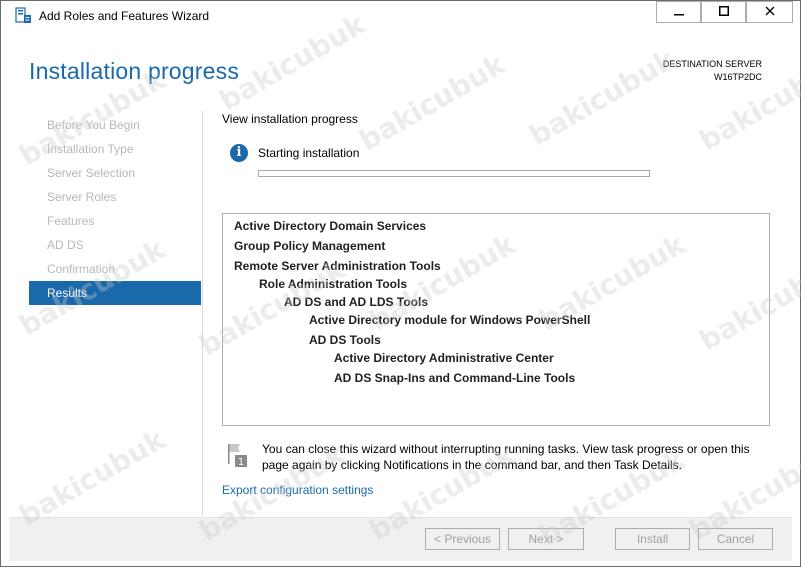 The height and width of the screenshot is (567, 801). Describe the element at coordinates (241, 462) in the screenshot. I see `notification-badge: 1` at that location.